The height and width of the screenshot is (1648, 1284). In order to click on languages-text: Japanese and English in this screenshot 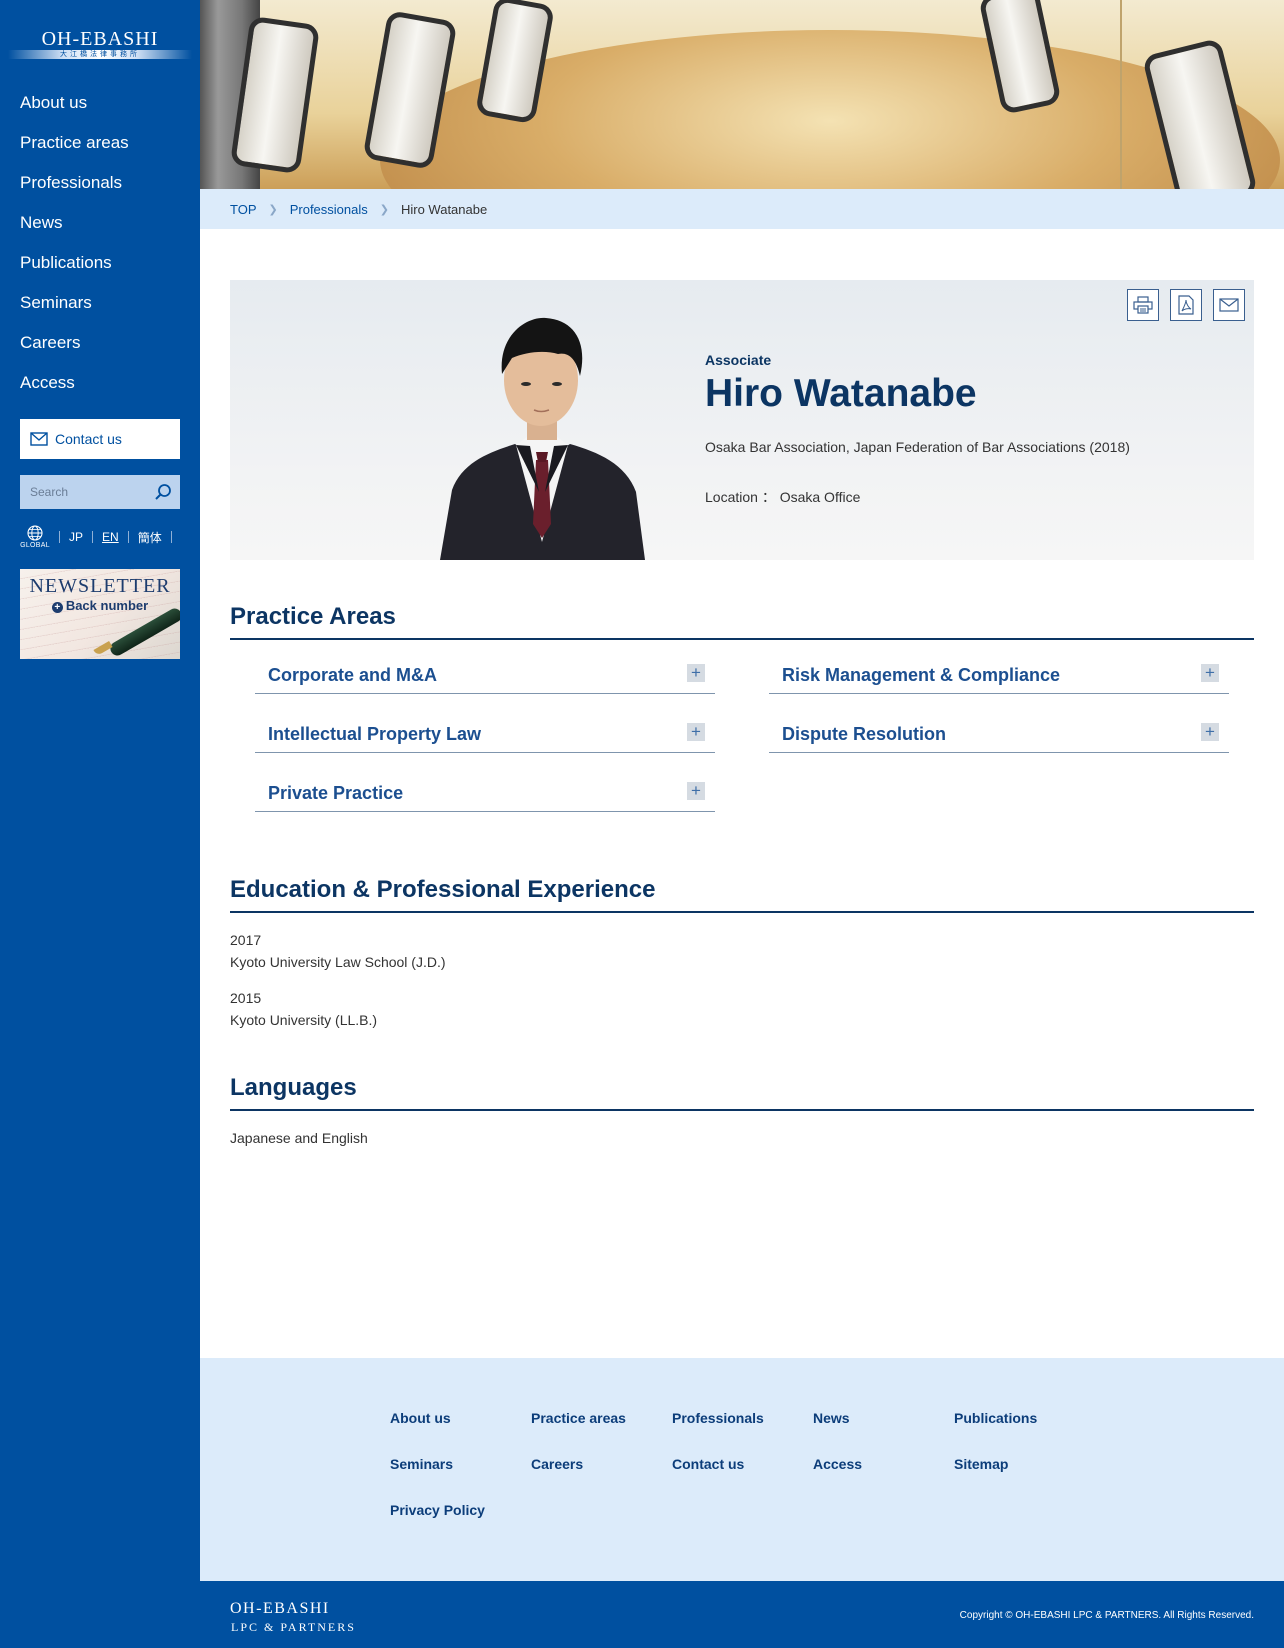, I will do `click(299, 1138)`.